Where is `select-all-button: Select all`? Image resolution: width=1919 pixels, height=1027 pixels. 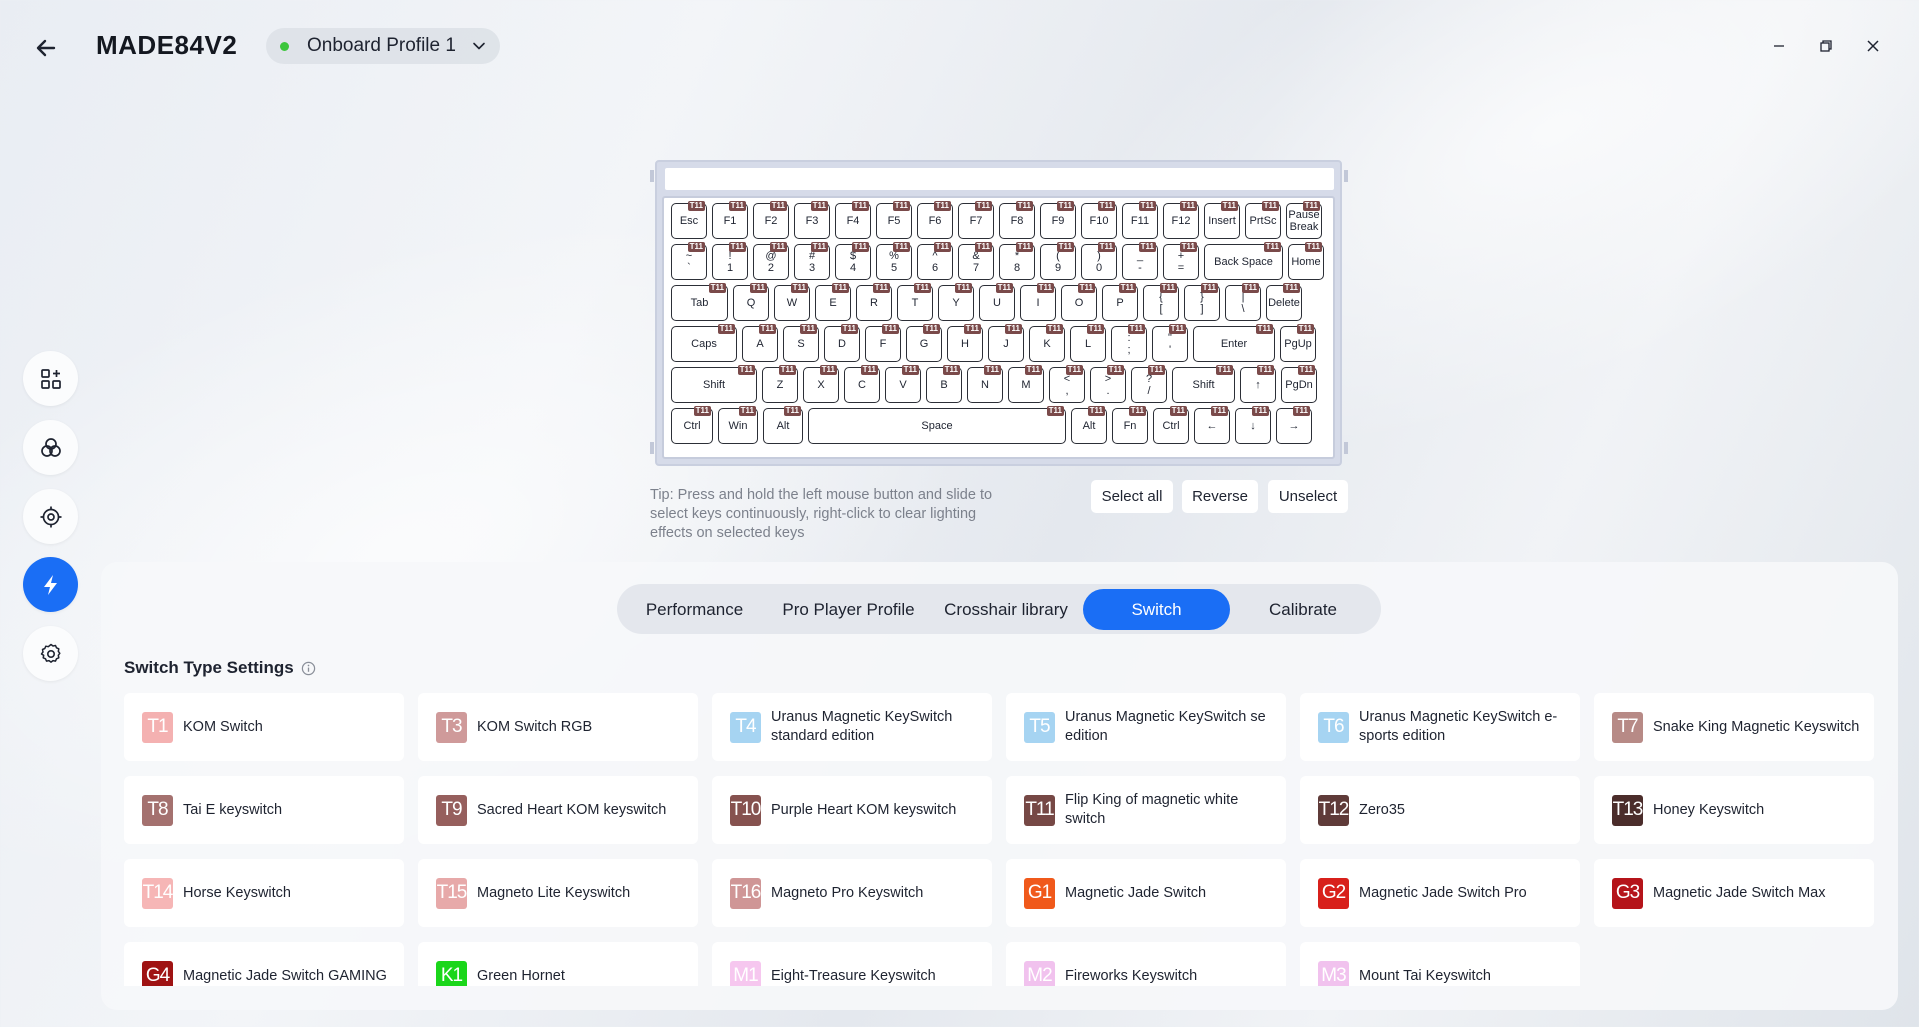 select-all-button: Select all is located at coordinates (1132, 496).